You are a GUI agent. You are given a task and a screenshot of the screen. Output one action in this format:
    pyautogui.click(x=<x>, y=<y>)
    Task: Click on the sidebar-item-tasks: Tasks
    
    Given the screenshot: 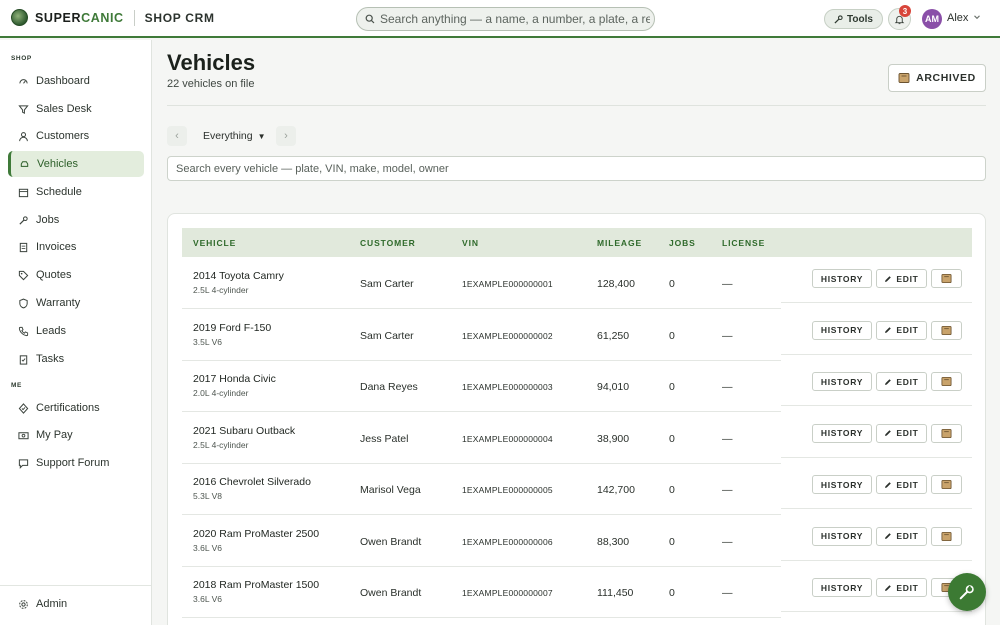 What is the action you would take?
    pyautogui.click(x=76, y=359)
    